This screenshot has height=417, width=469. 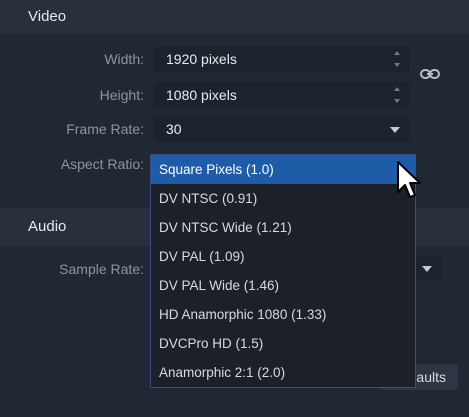 What do you see at coordinates (174, 129) in the screenshot?
I see `frame-rate-value: 30` at bounding box center [174, 129].